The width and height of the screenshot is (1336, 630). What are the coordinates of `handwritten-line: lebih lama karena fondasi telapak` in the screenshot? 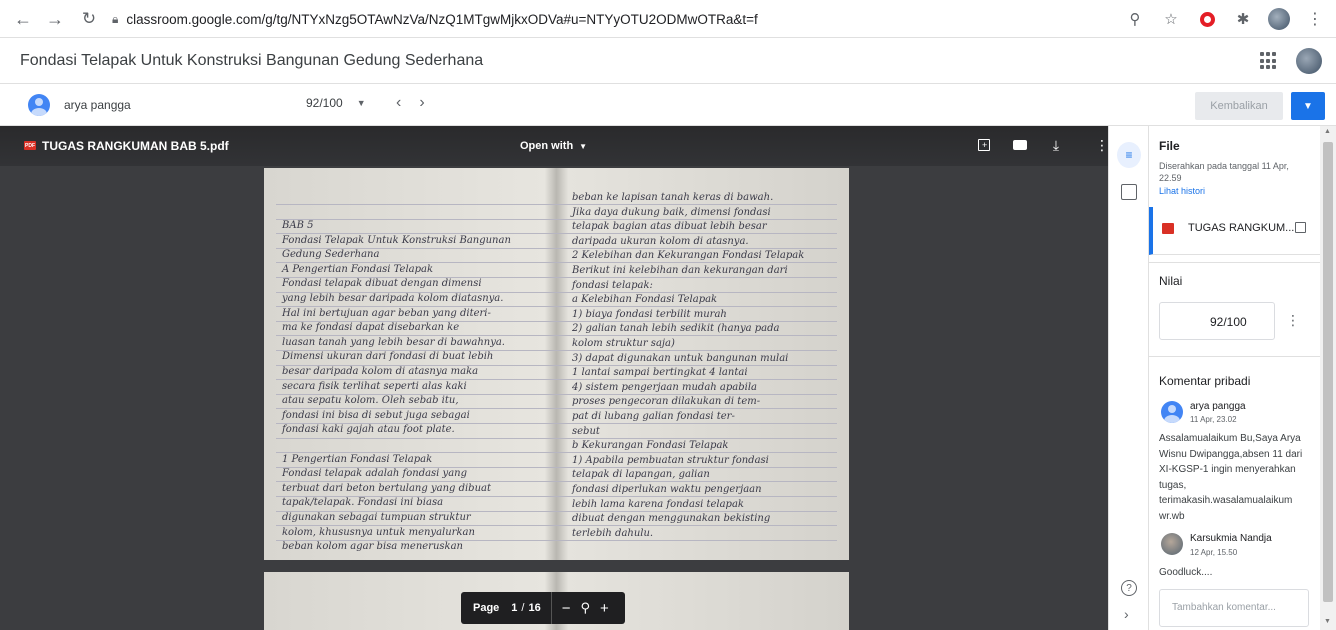 It's located at (658, 504).